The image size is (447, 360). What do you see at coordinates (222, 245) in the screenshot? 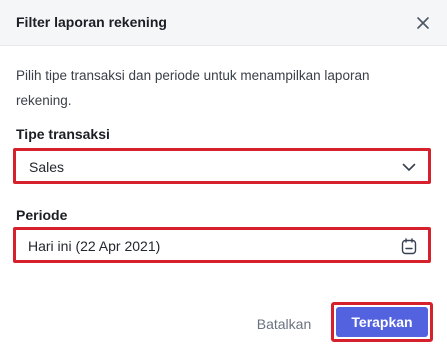
I see `period-date-picker: Hari ini (22 Apr 2021)` at bounding box center [222, 245].